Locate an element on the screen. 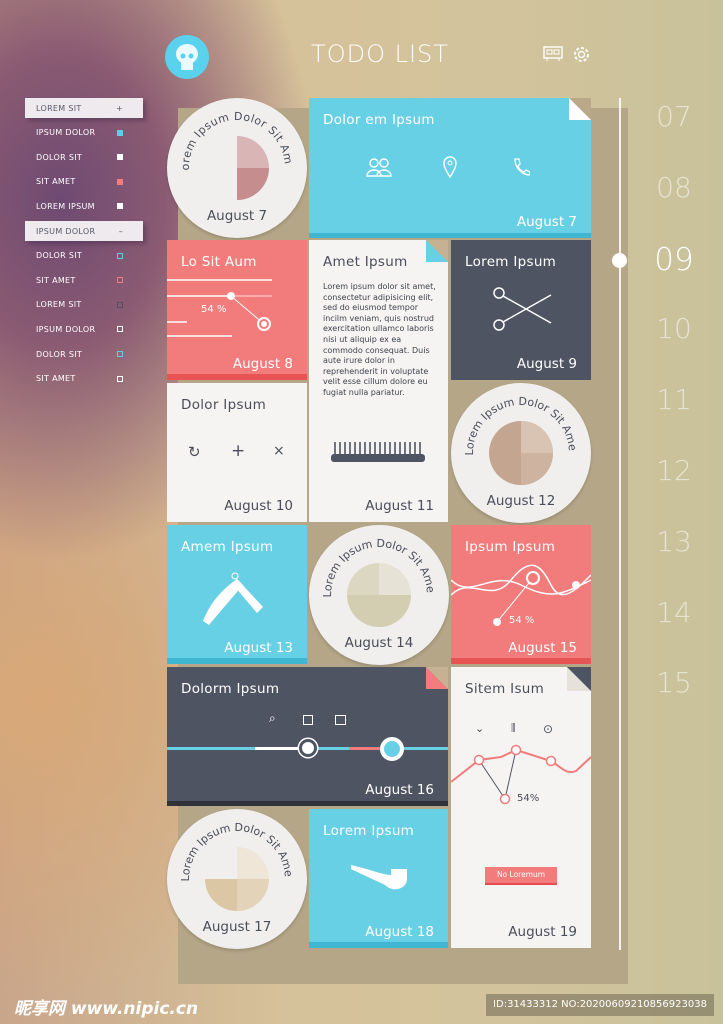 The image size is (723, 1024). card-august-14: Lorem Ipsum Dolor Sit Amet August 14 is located at coordinates (379, 595).